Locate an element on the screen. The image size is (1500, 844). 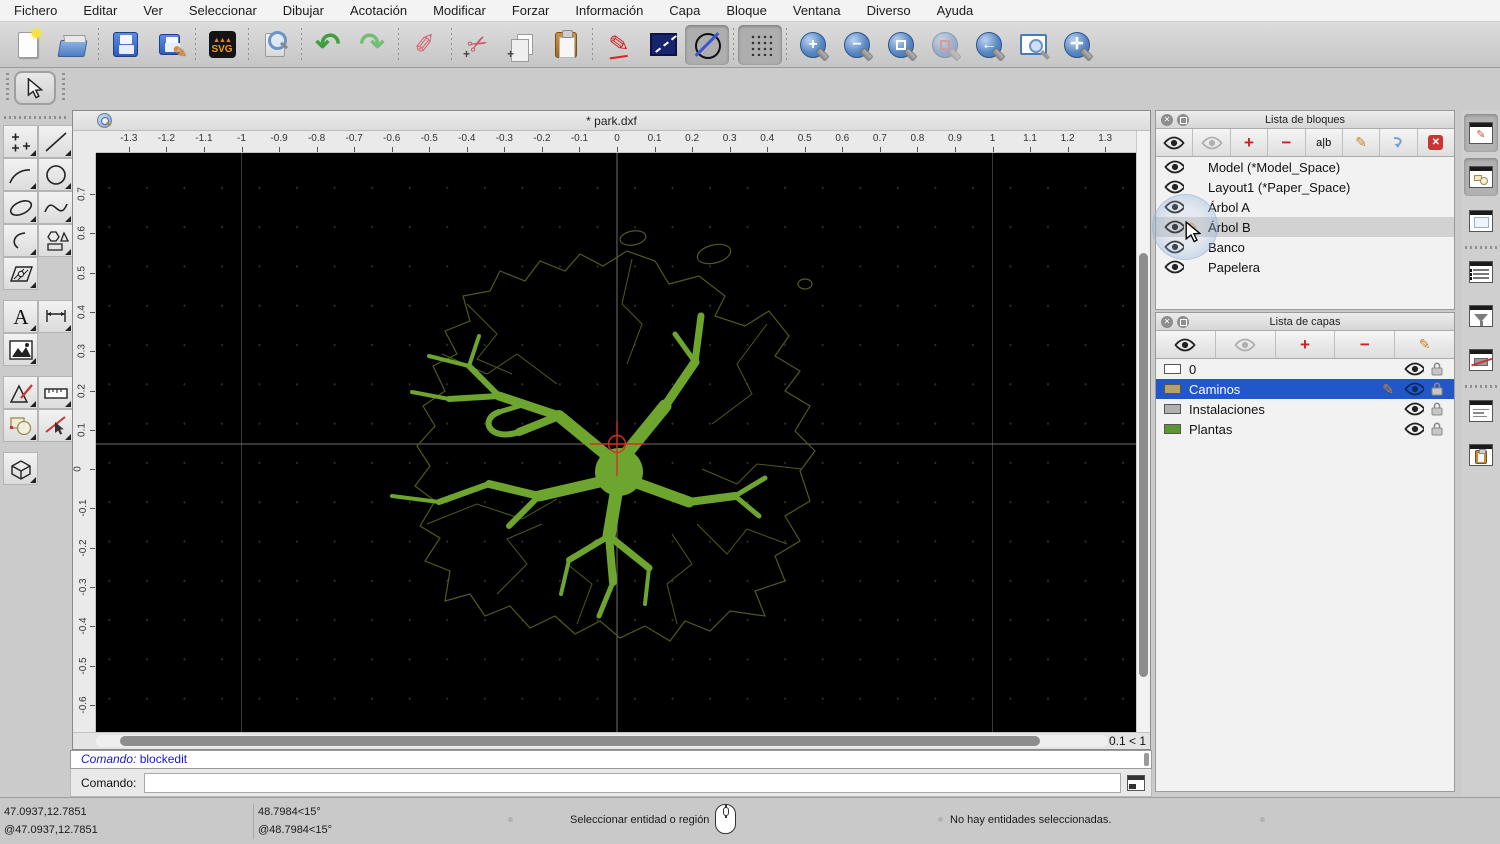
menu-modificar: Modificar is located at coordinates (459, 10).